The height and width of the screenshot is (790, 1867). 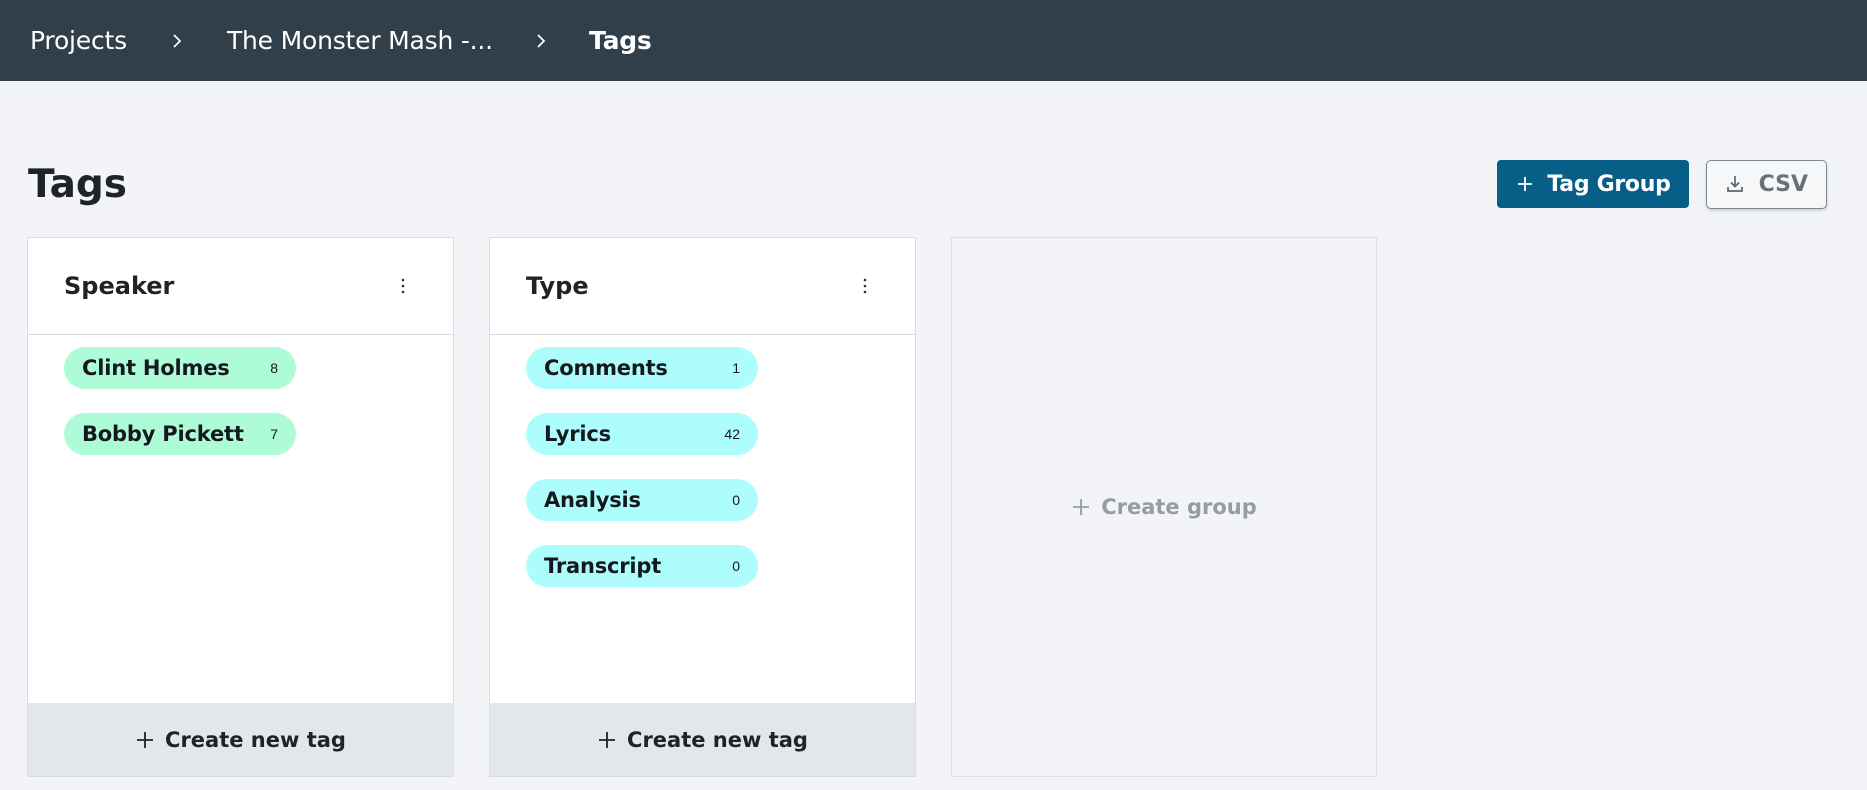 I want to click on tag-count: 7, so click(x=274, y=434).